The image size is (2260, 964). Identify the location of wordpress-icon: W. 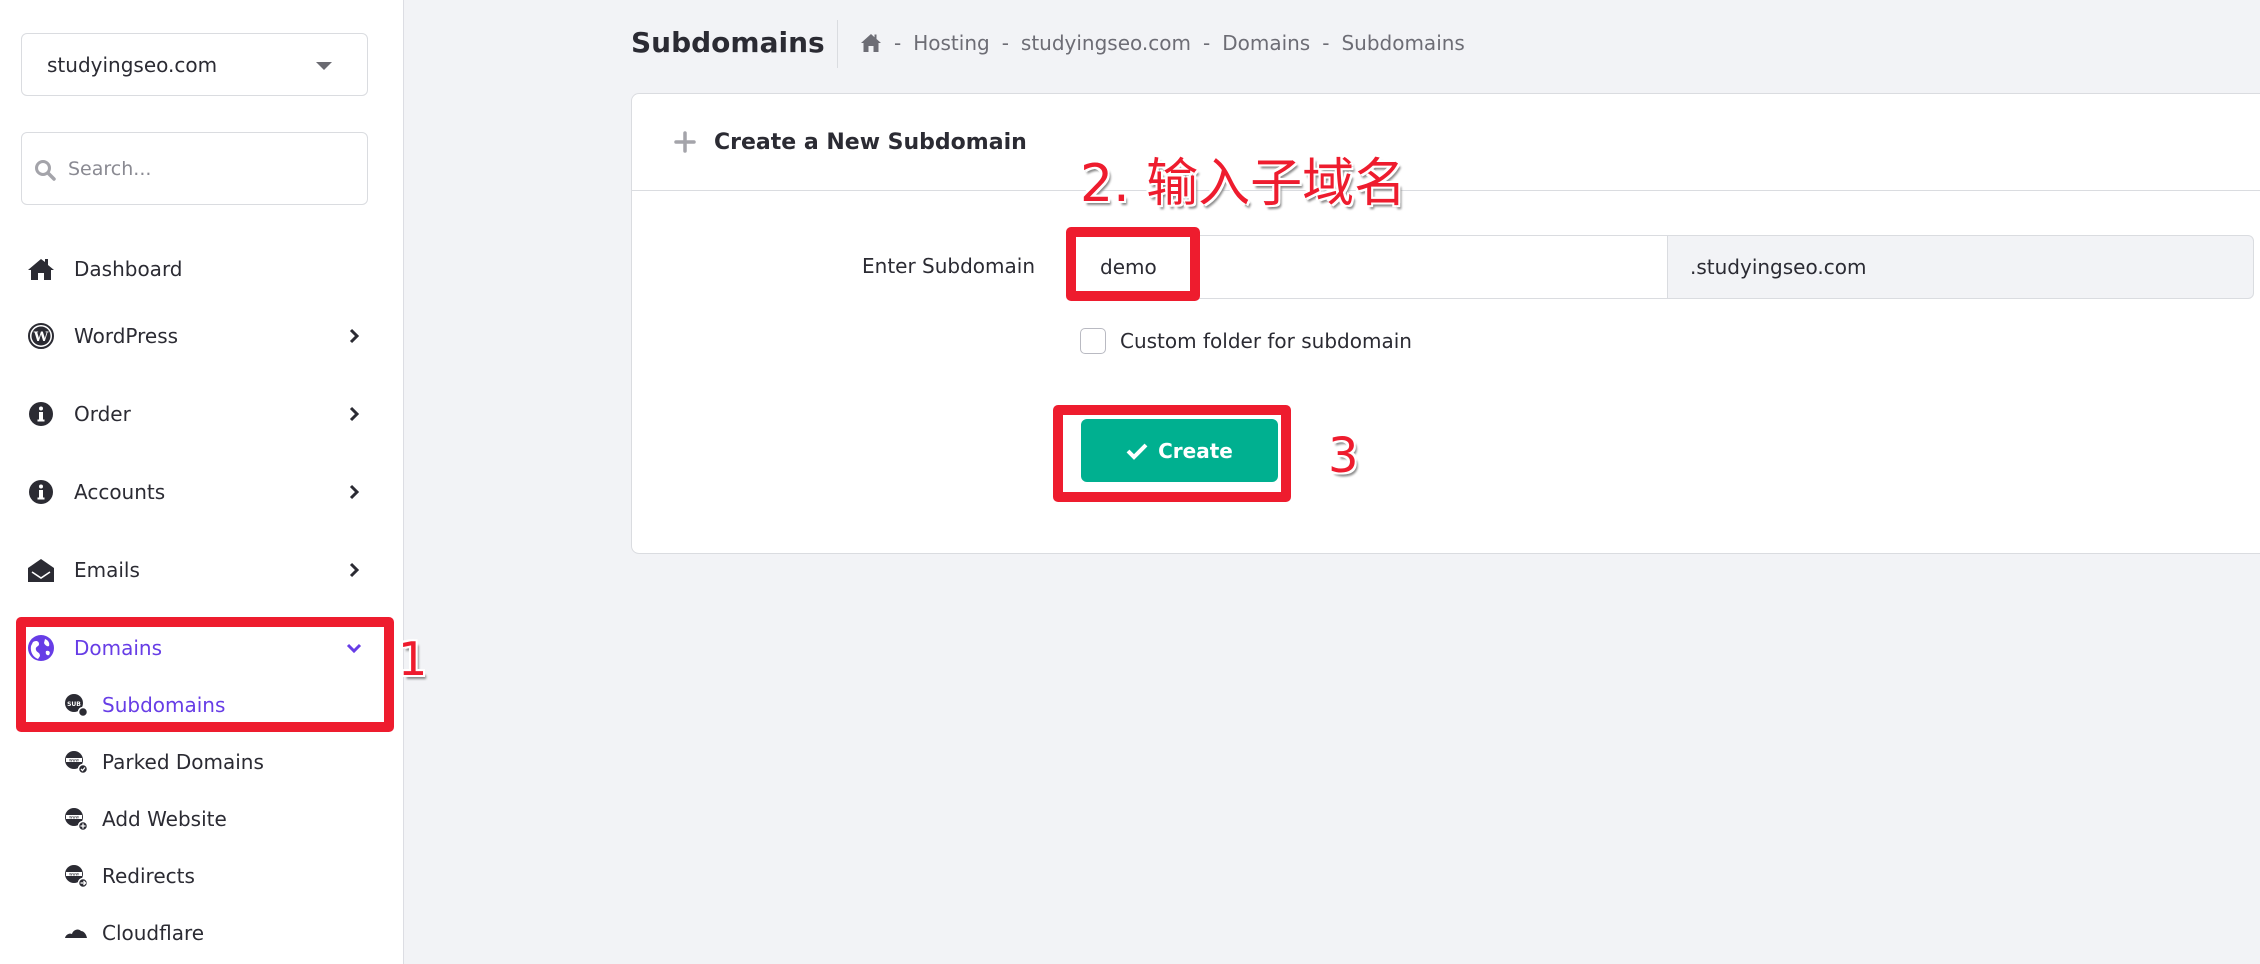
(41, 336).